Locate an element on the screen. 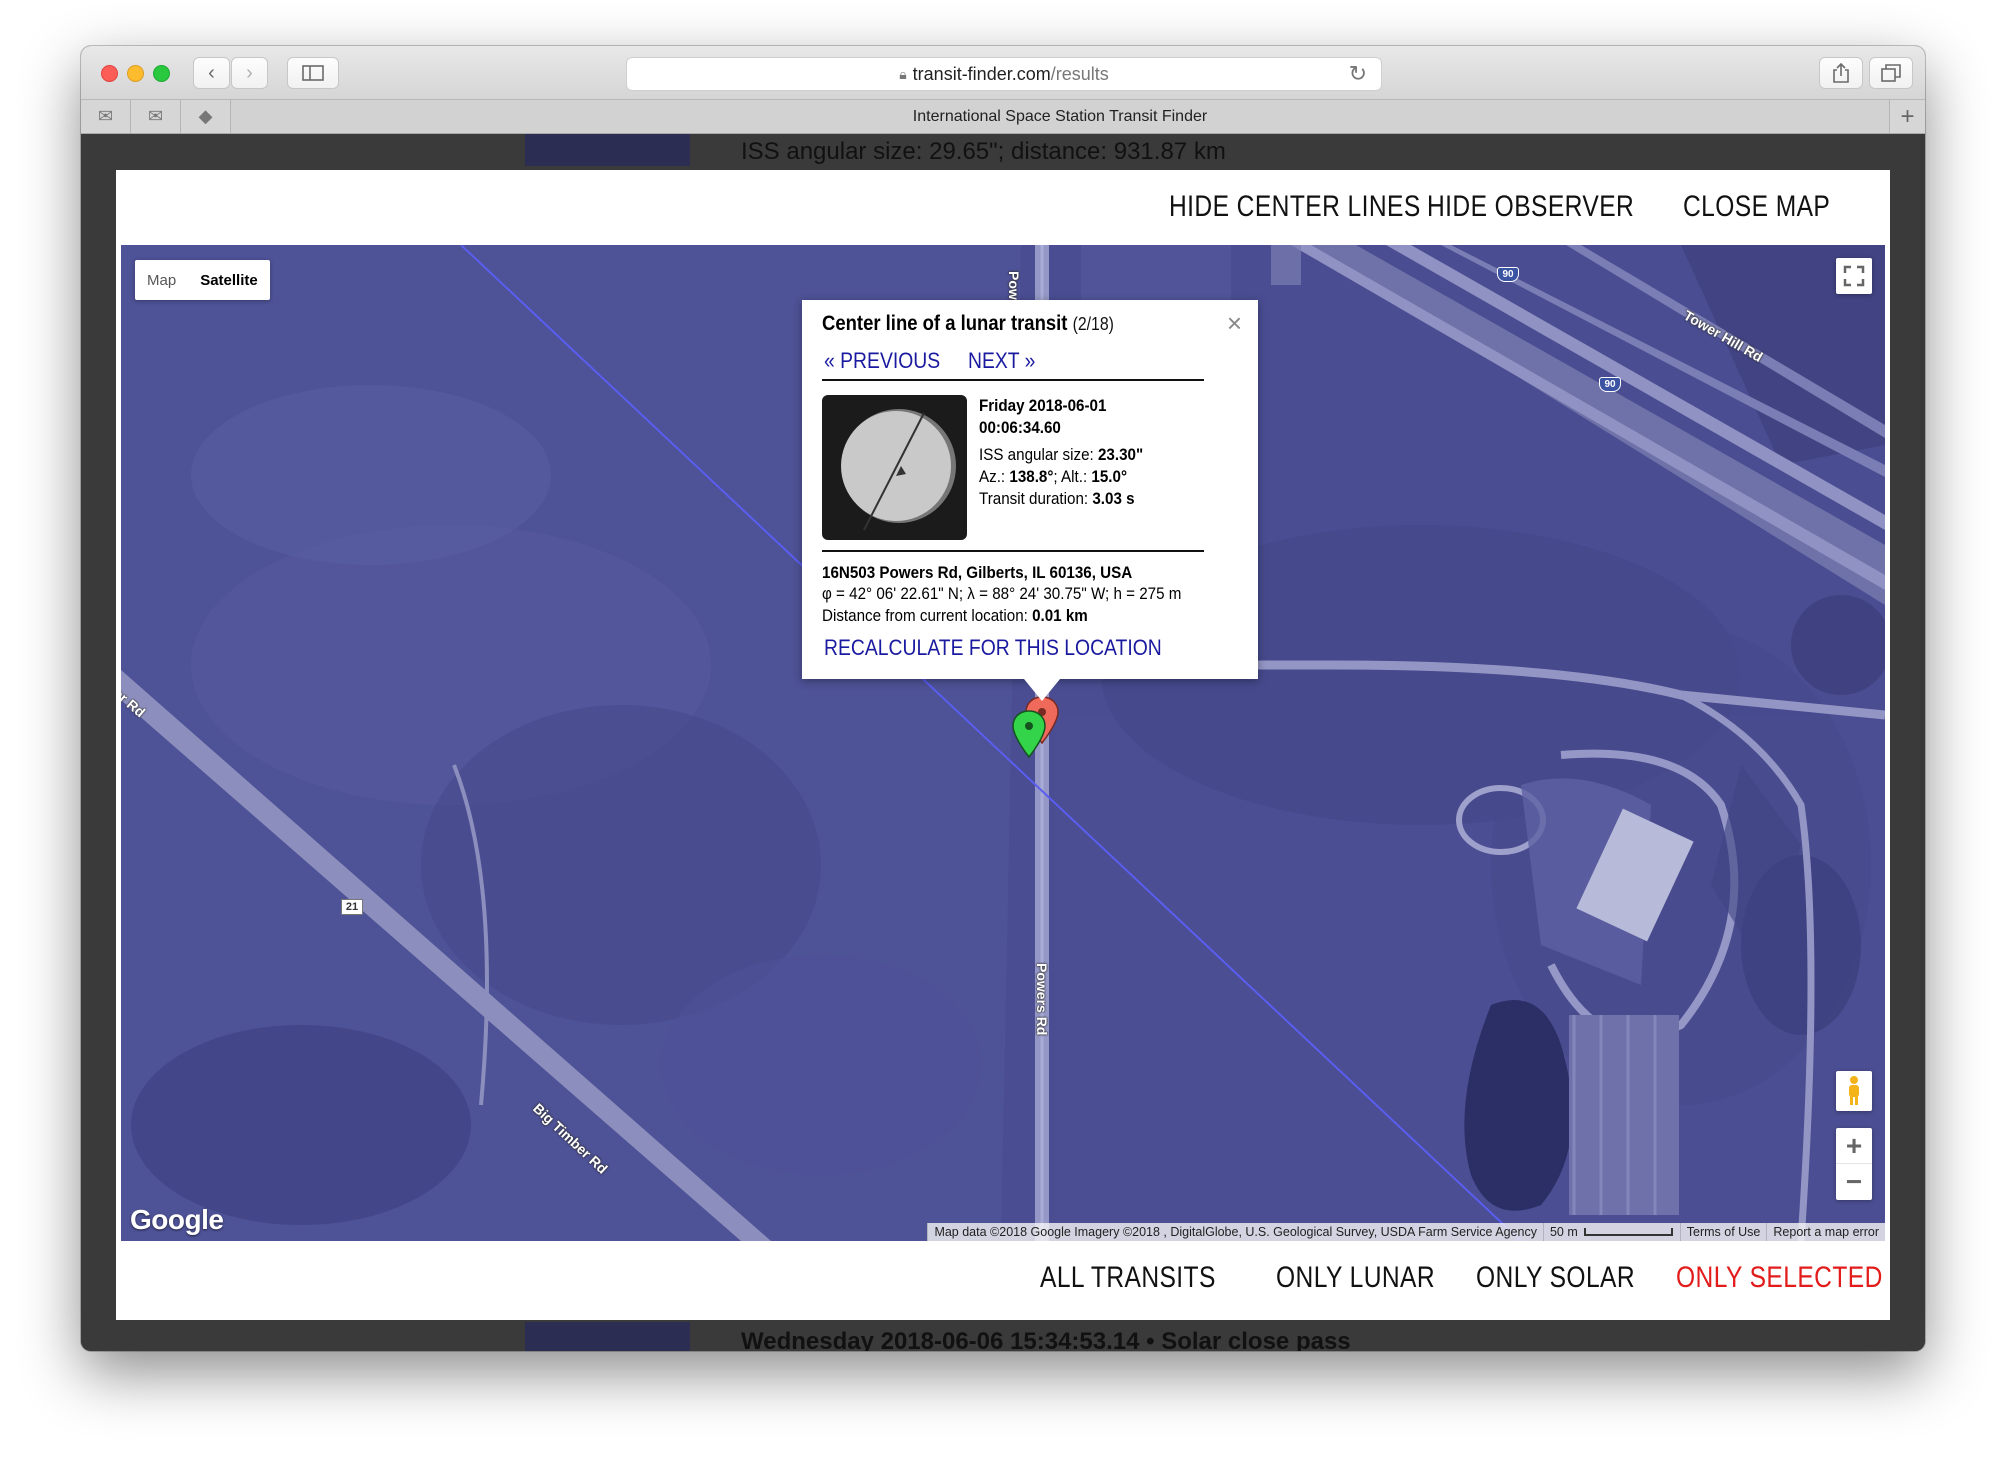  diamond-icon: ◆ is located at coordinates (205, 116).